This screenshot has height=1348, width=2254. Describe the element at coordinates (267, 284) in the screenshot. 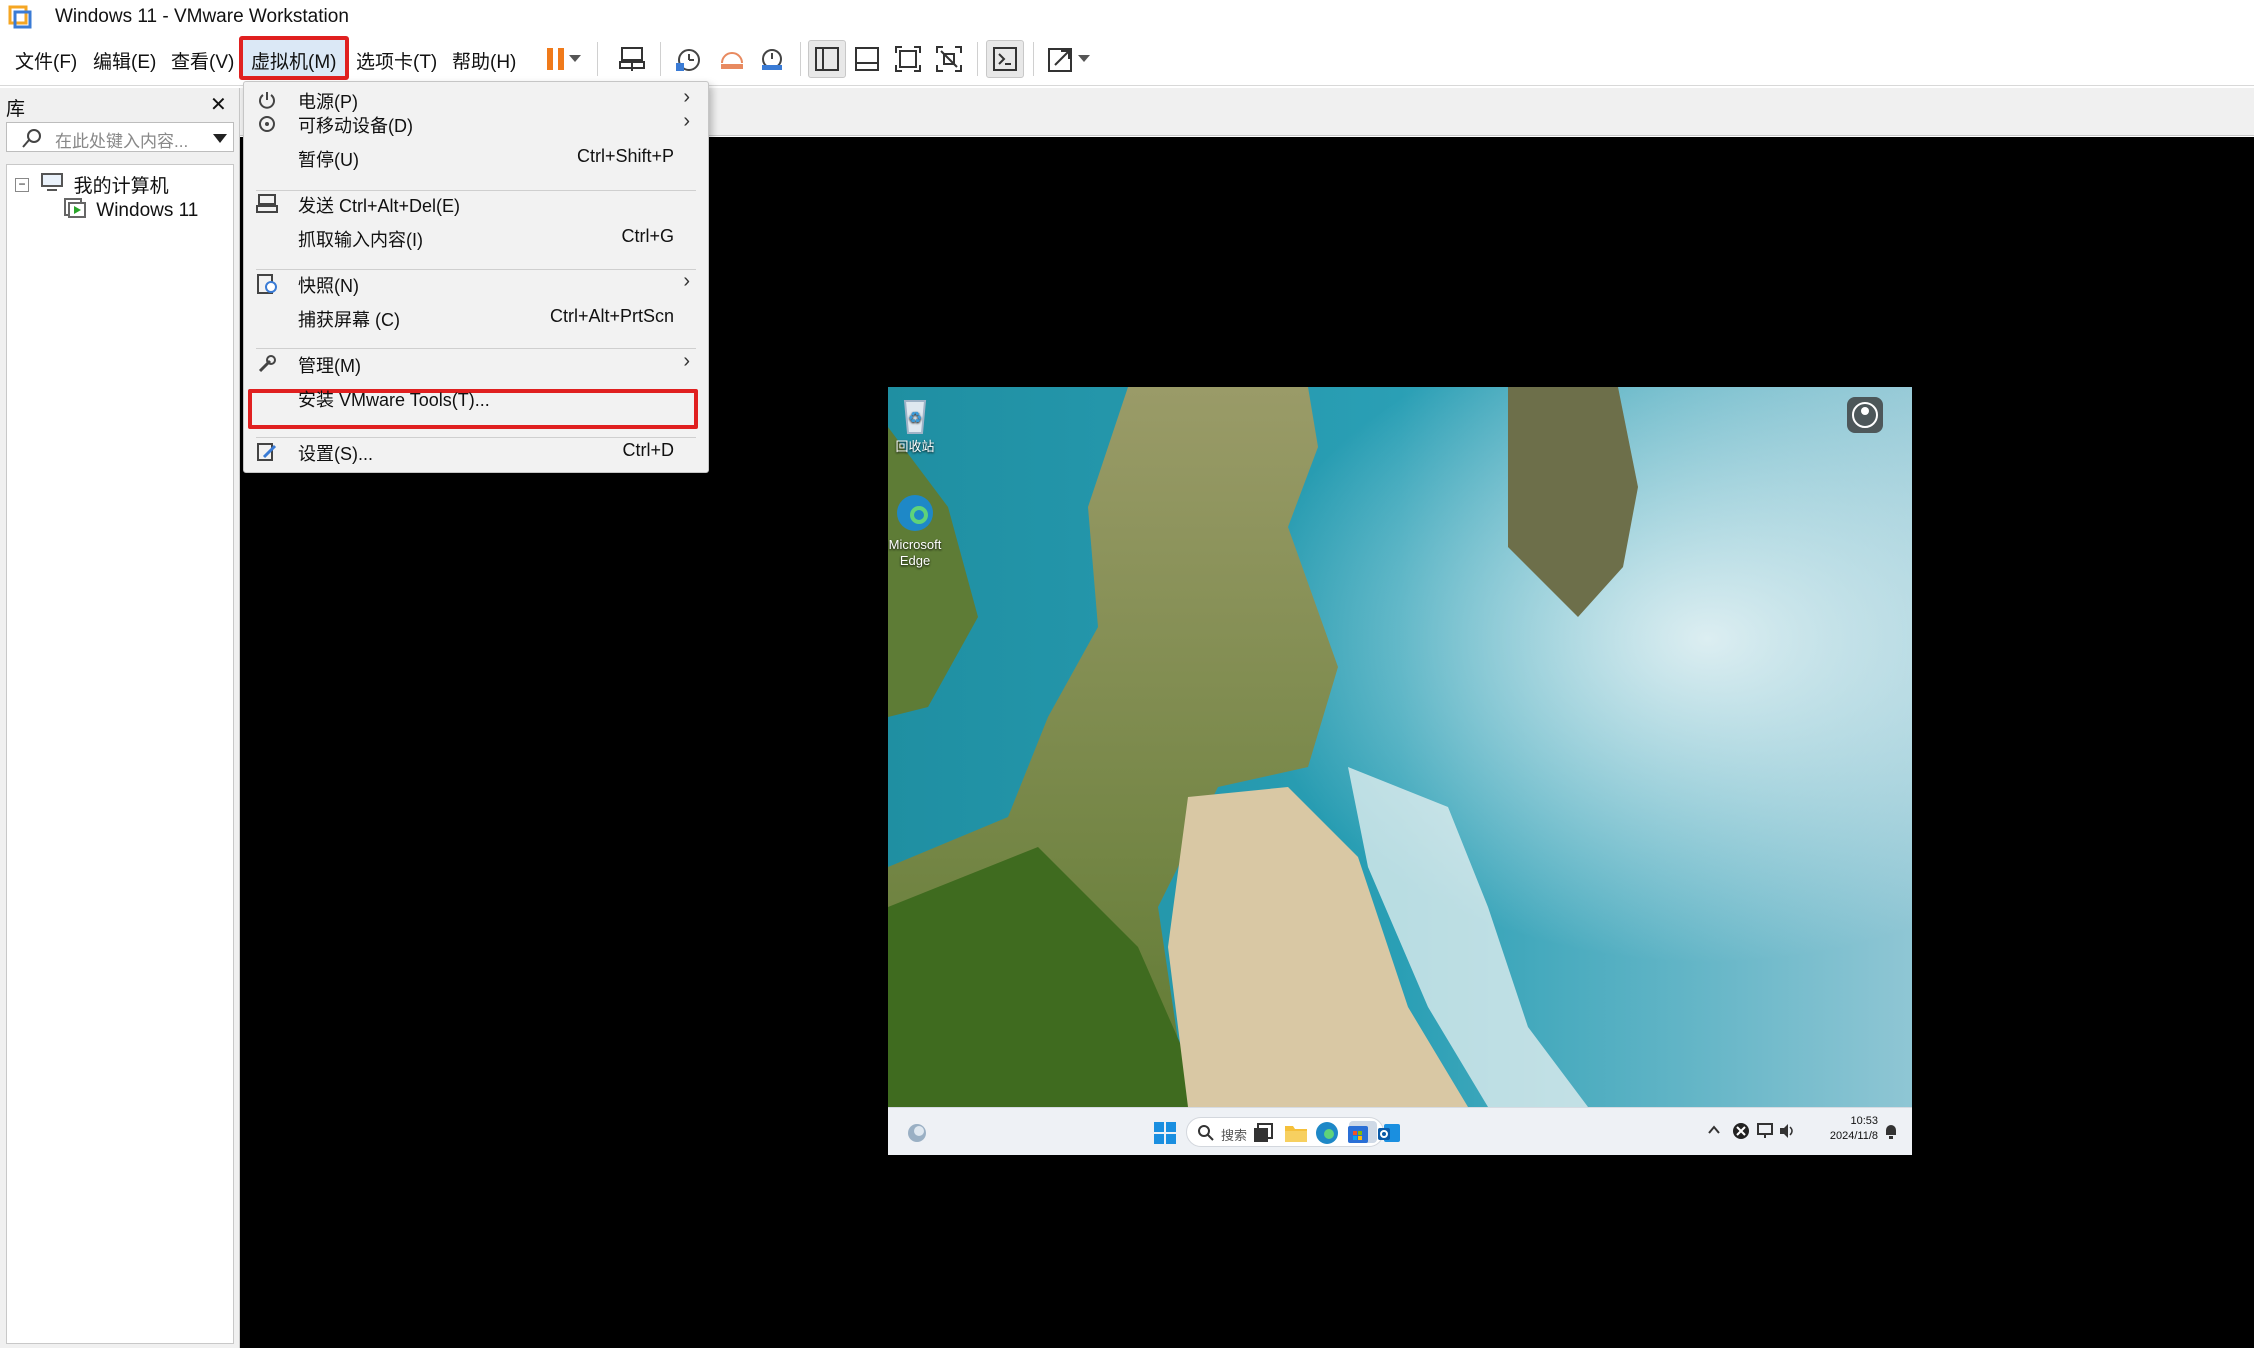

I see `snapshot-icon` at that location.